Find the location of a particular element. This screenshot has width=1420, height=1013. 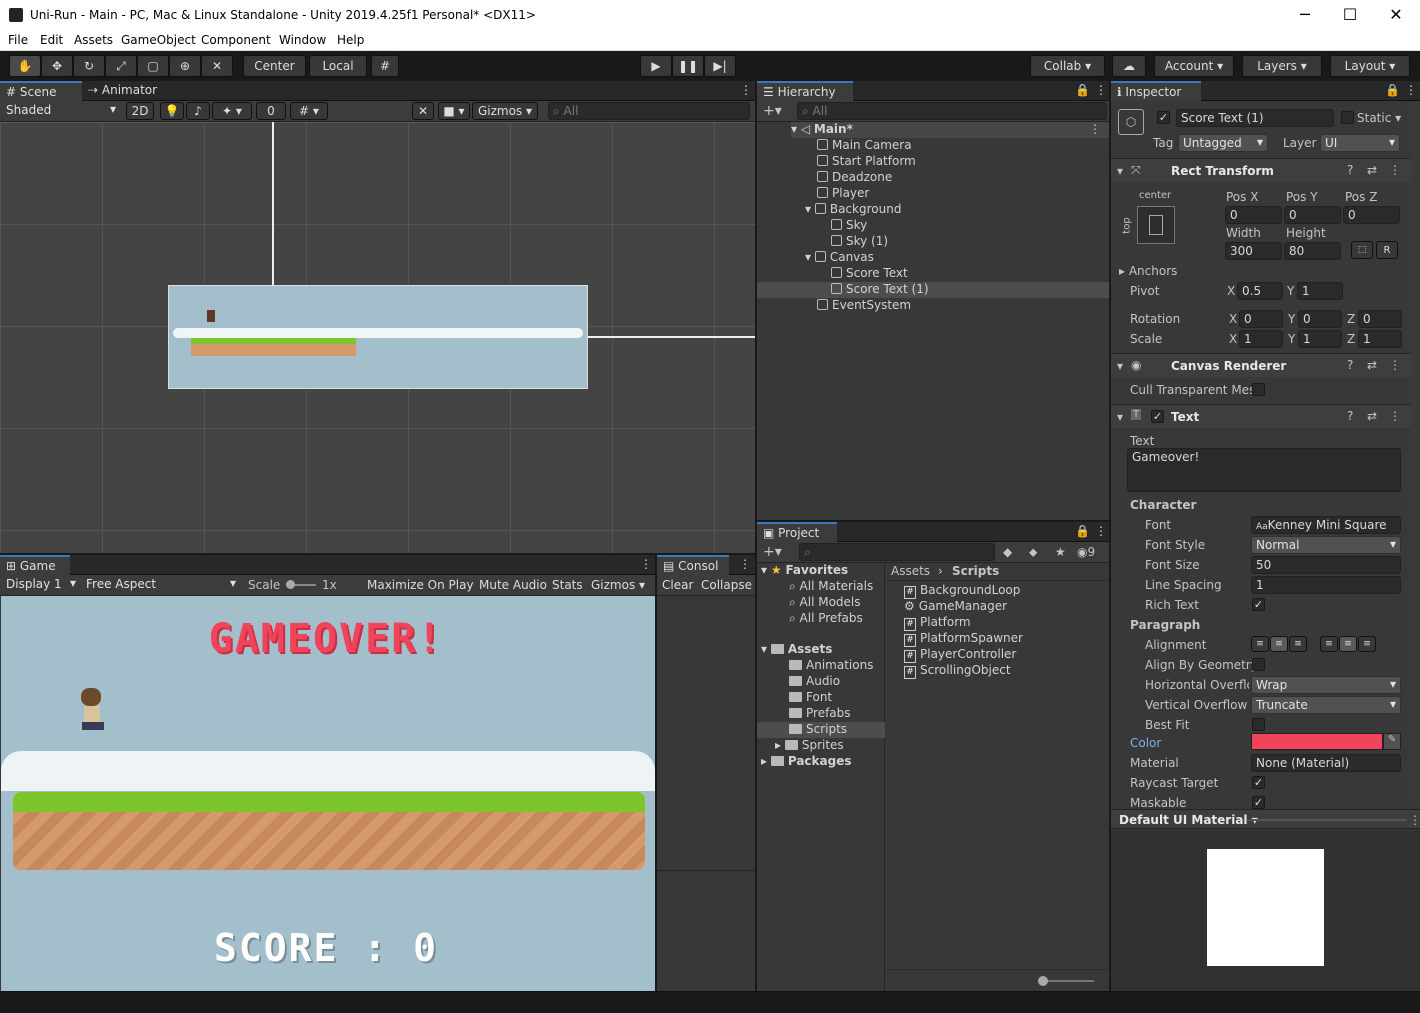

static-checkbox is located at coordinates (1347, 117).